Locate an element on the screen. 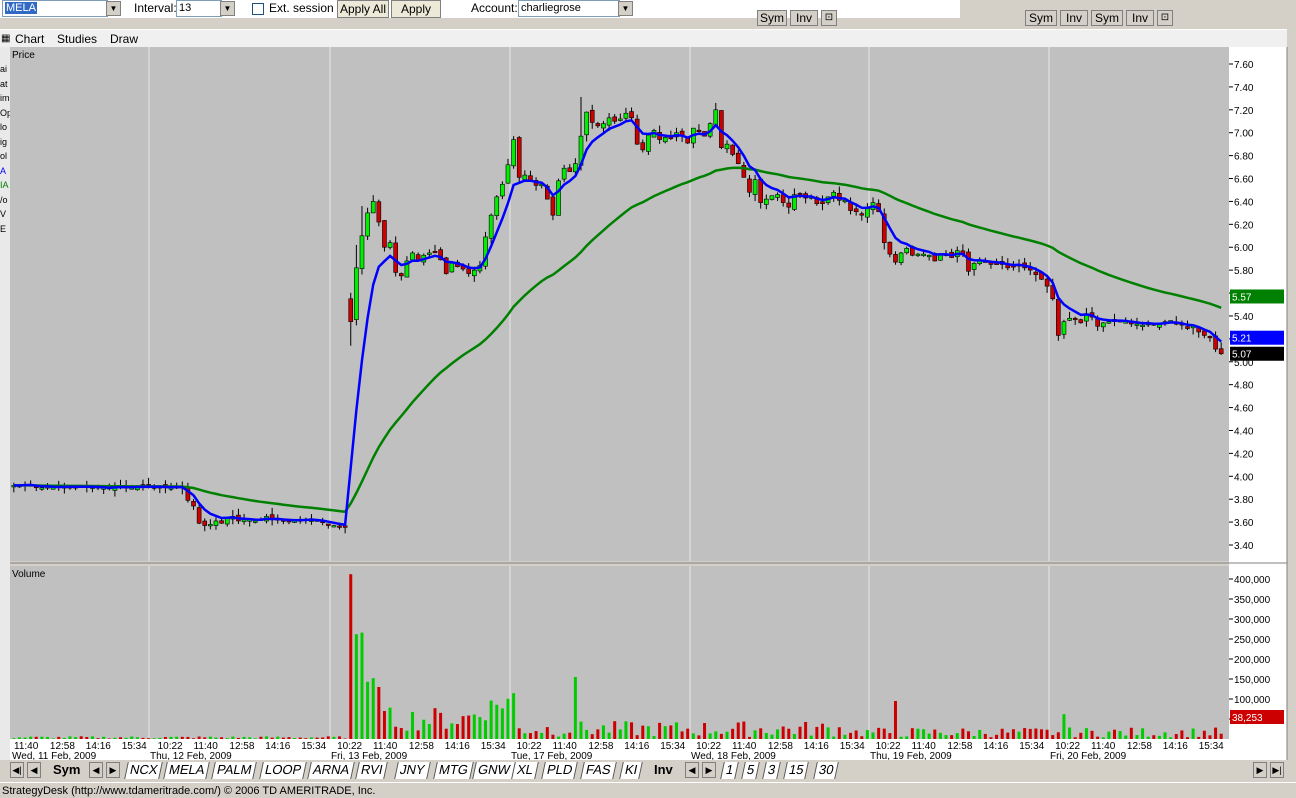 Image resolution: width=1296 pixels, height=798 pixels. sym-button-3: Sym is located at coordinates (1107, 18).